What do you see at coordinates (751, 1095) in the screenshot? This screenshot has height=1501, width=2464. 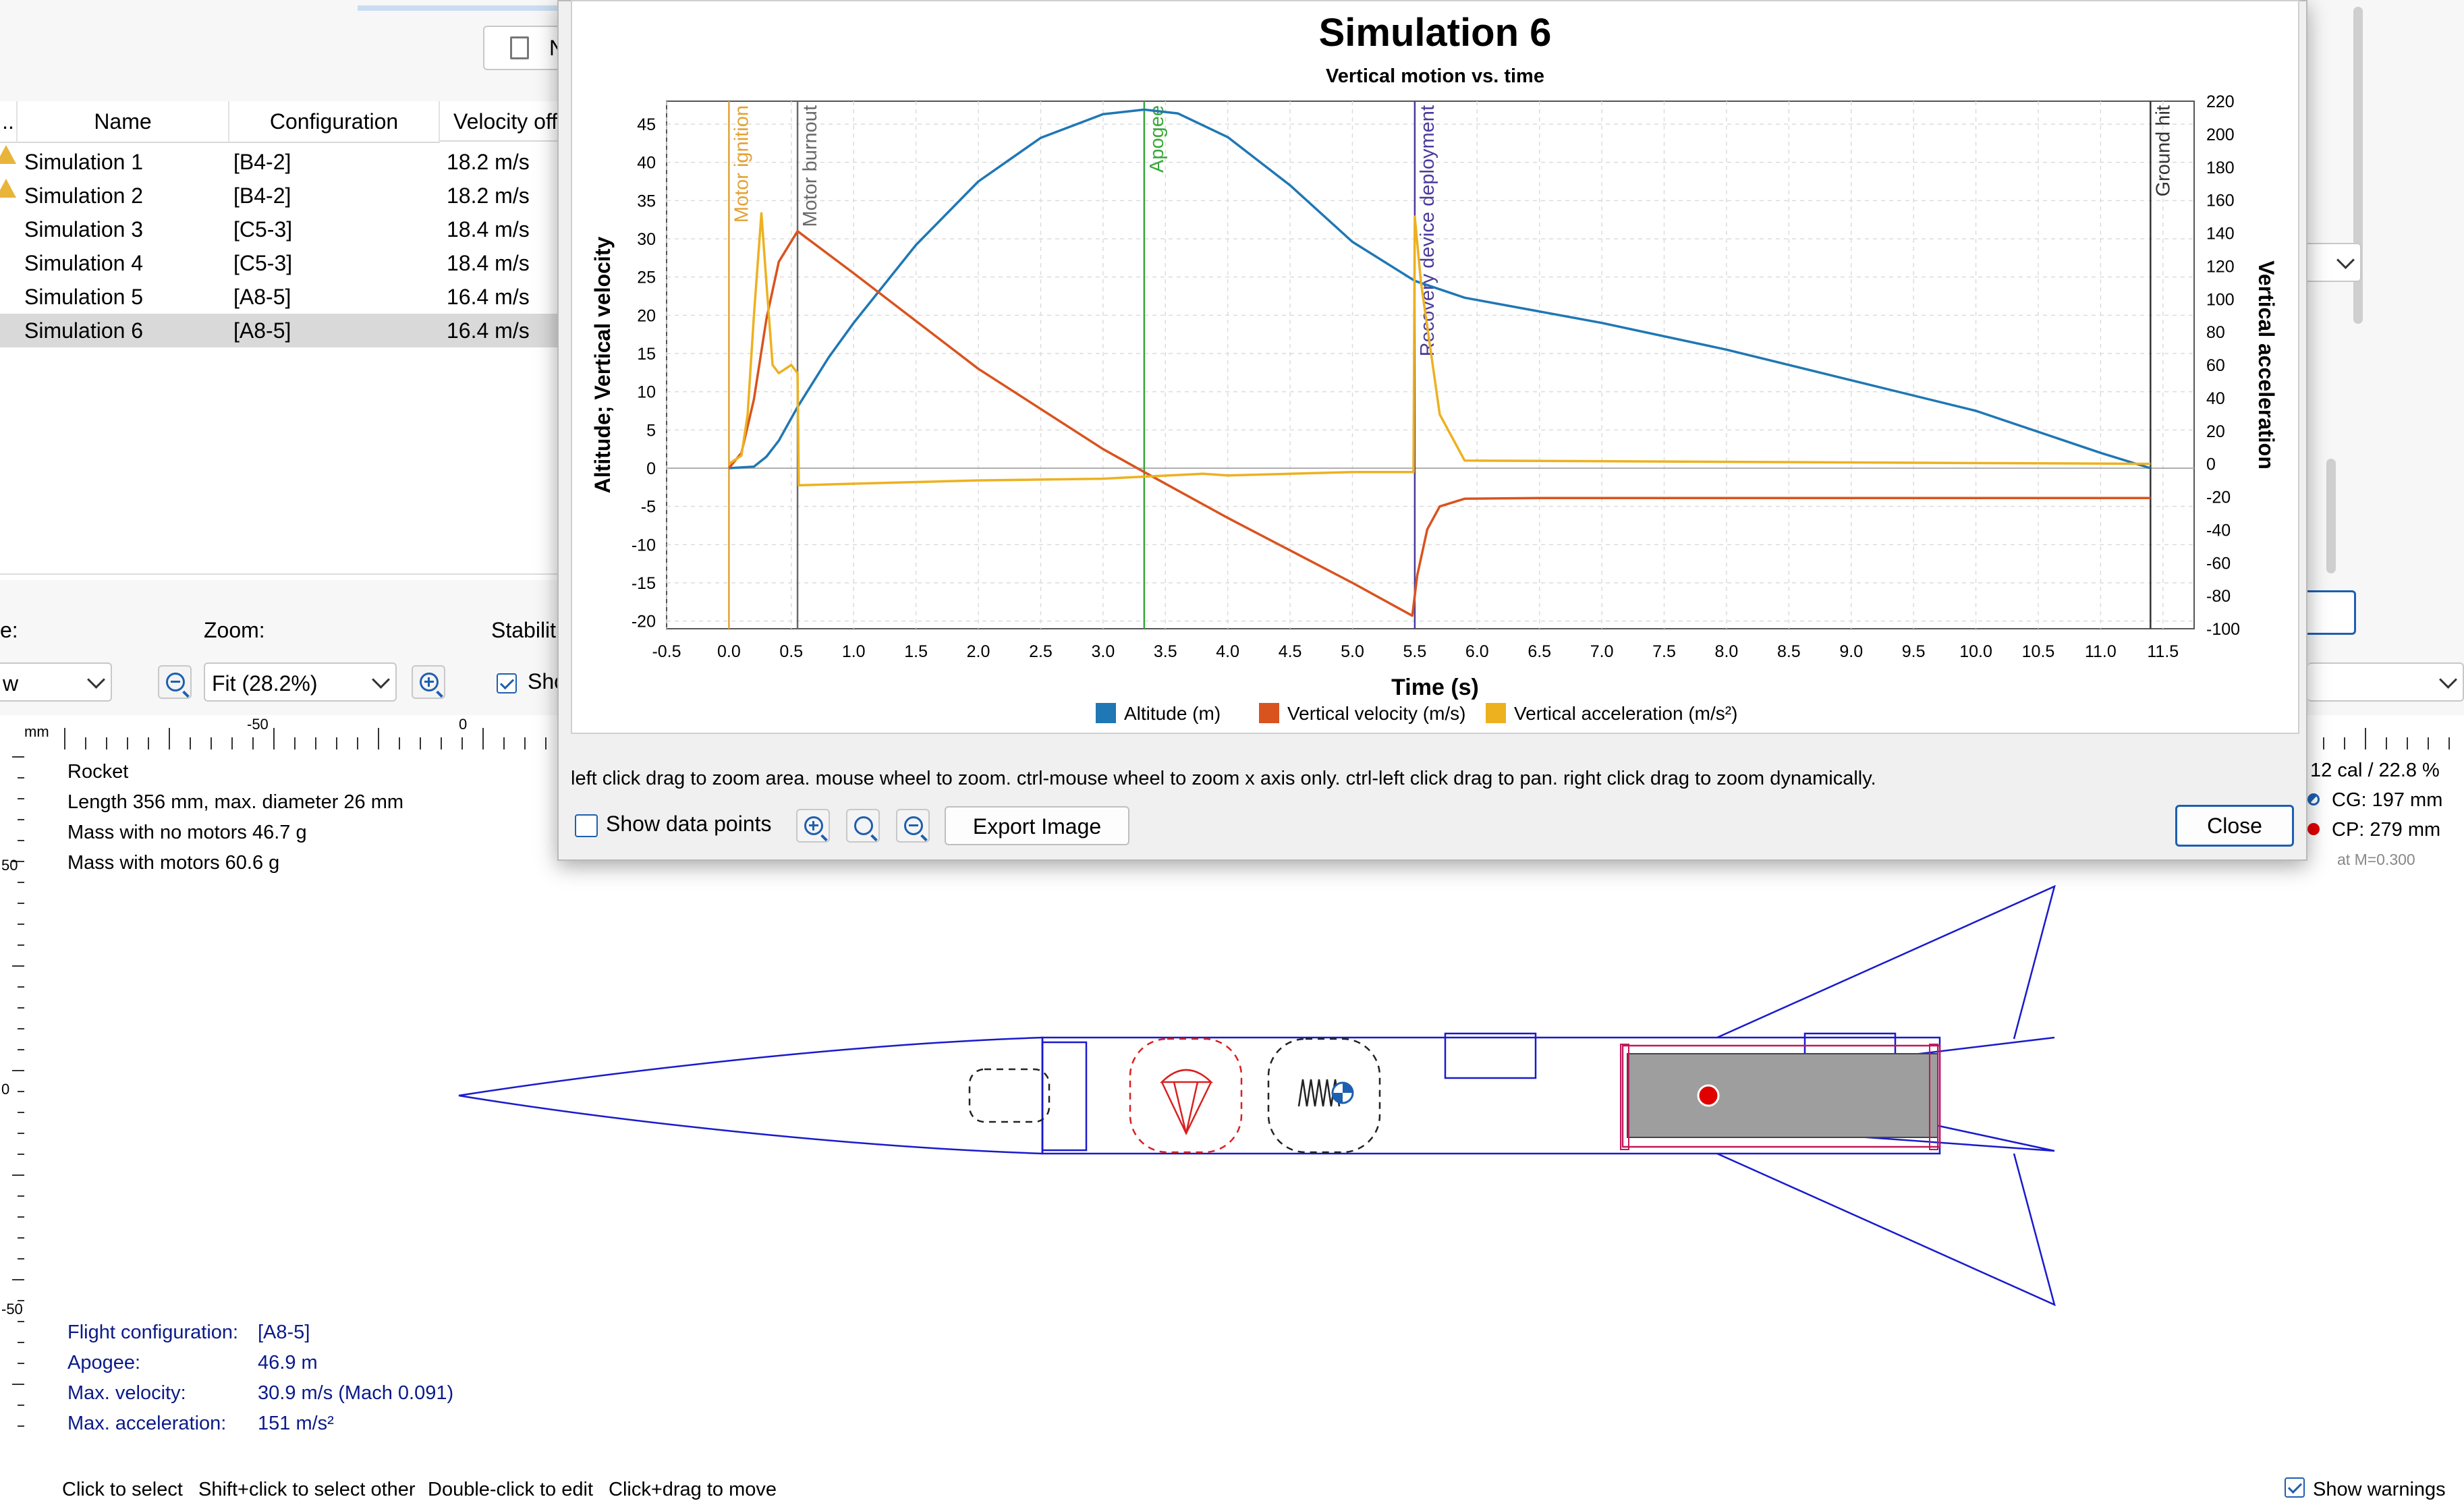 I see `nose-cone` at bounding box center [751, 1095].